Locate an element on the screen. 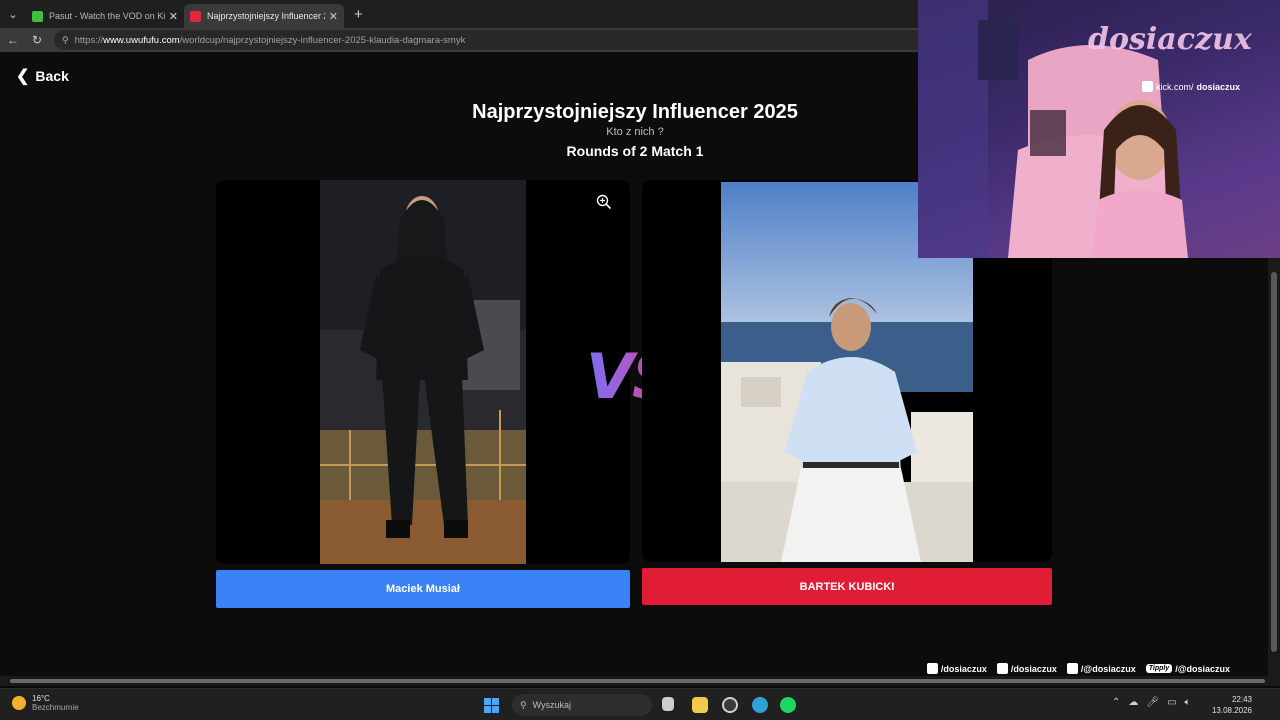  tiktok-icon is located at coordinates (1002, 668).